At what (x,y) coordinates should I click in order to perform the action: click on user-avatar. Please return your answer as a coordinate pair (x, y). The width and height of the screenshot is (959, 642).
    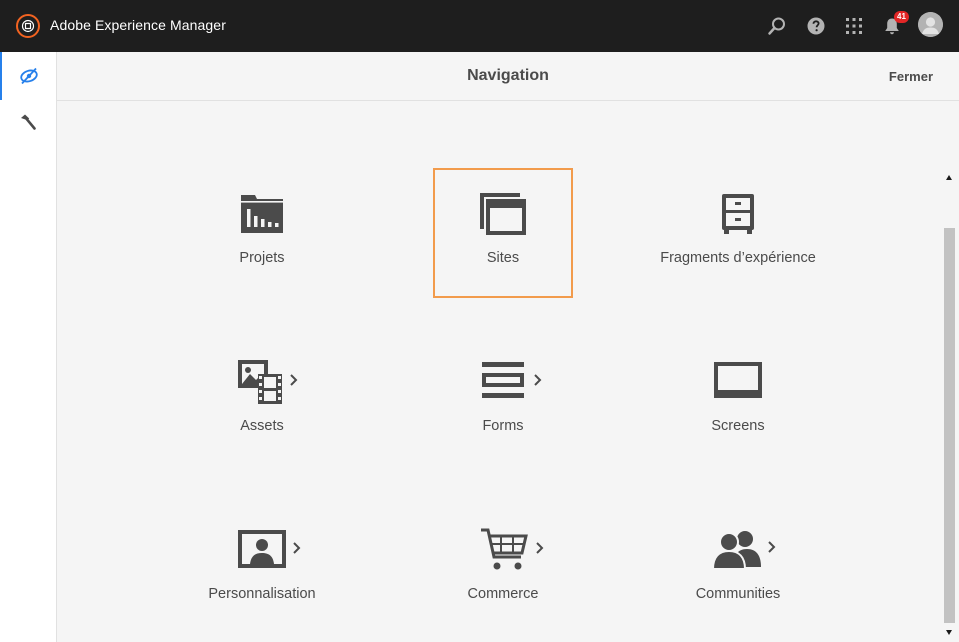
    Looking at the image, I should click on (930, 24).